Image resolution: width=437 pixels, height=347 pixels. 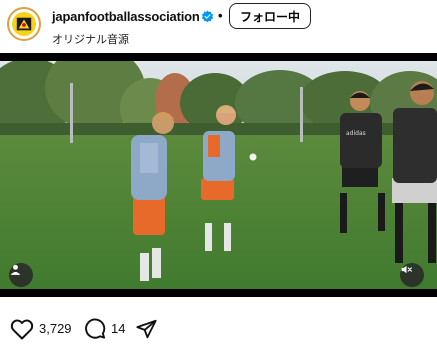 What do you see at coordinates (406, 269) in the screenshot?
I see `mute-icon` at bounding box center [406, 269].